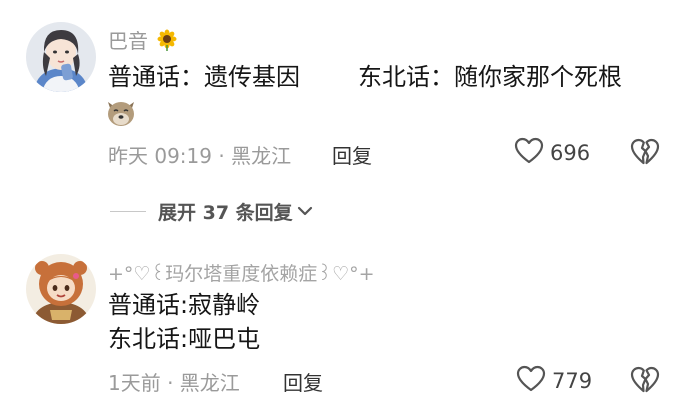  What do you see at coordinates (128, 211) in the screenshot?
I see `divider` at bounding box center [128, 211].